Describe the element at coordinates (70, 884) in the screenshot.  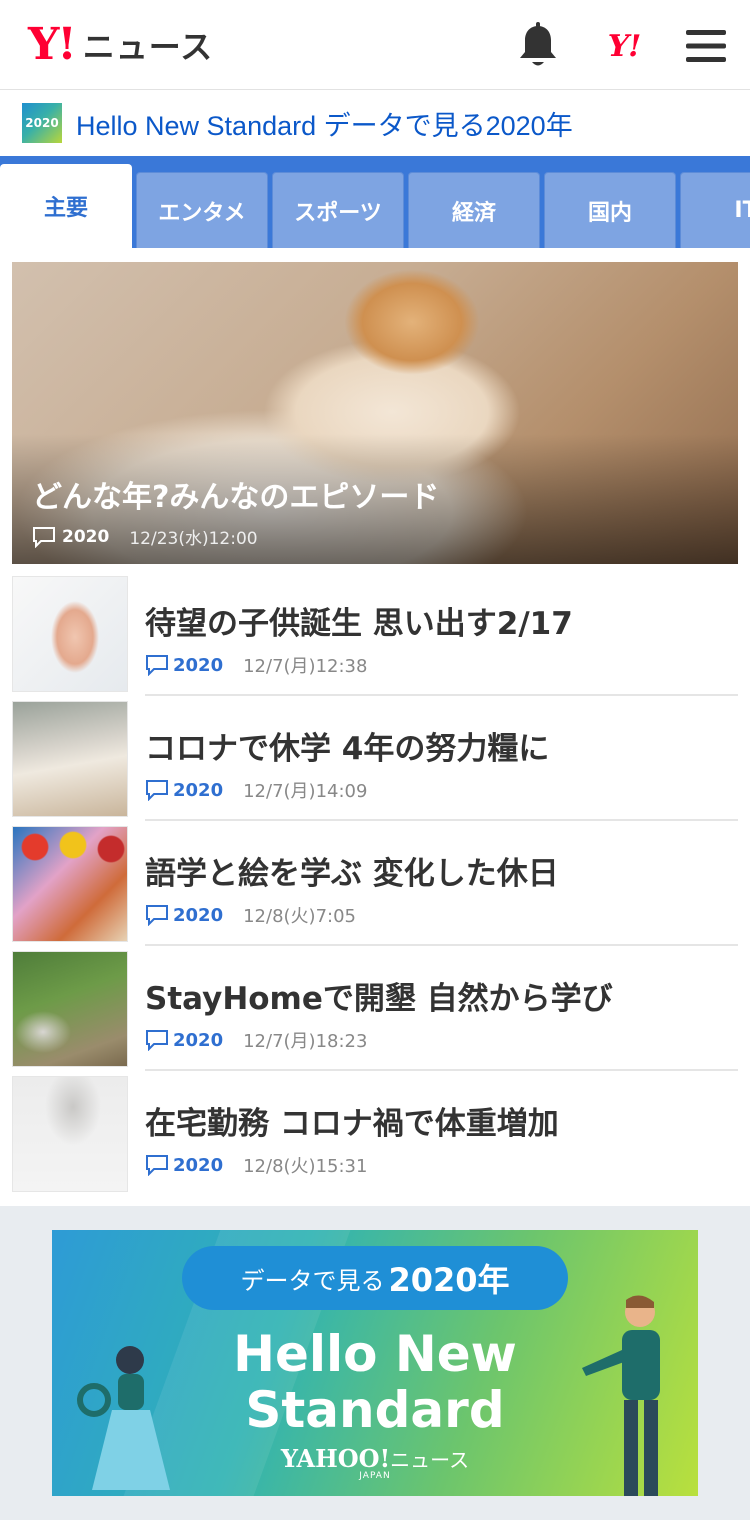
I see `thumbnail-paints` at that location.